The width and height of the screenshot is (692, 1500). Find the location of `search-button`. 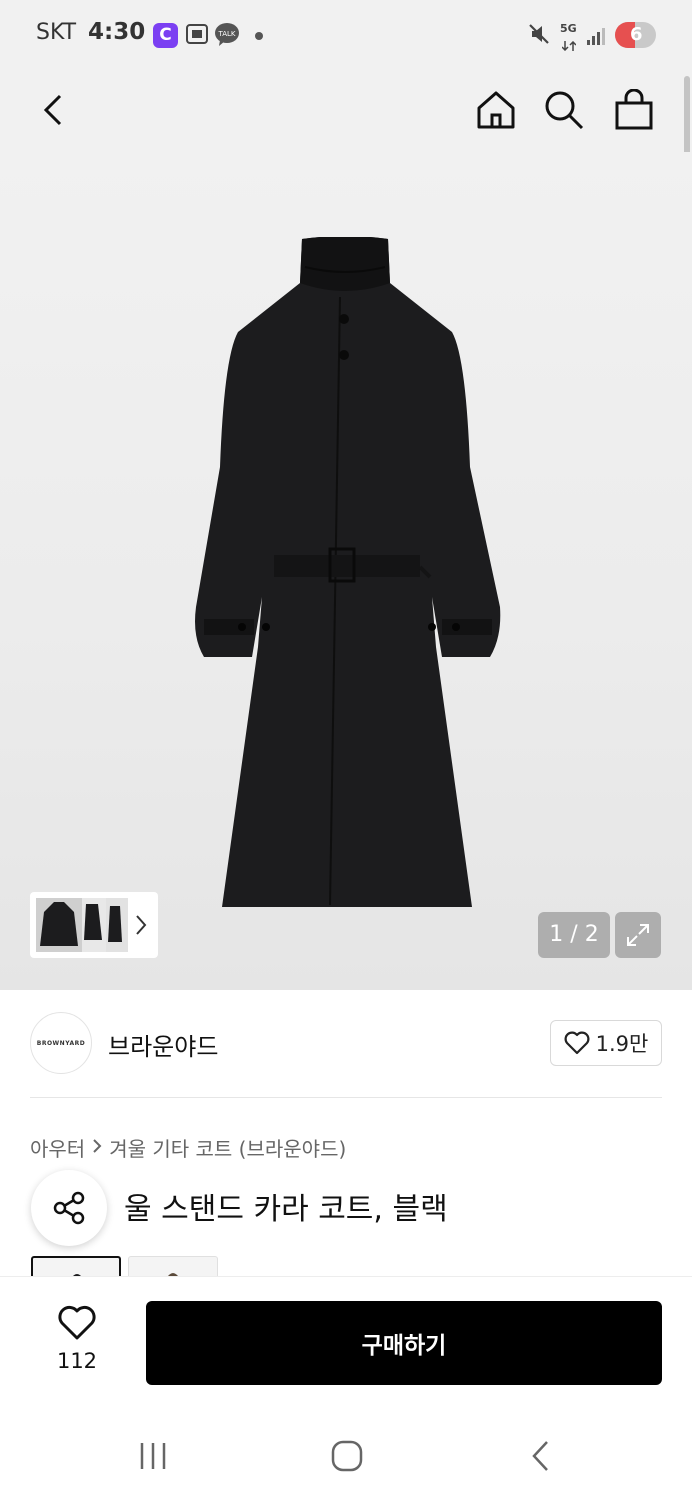

search-button is located at coordinates (564, 110).